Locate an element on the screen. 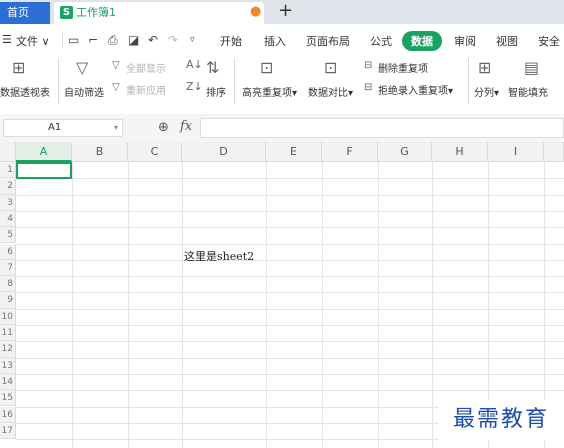 This screenshot has width=564, height=448. row-header: 4 is located at coordinates (8, 219).